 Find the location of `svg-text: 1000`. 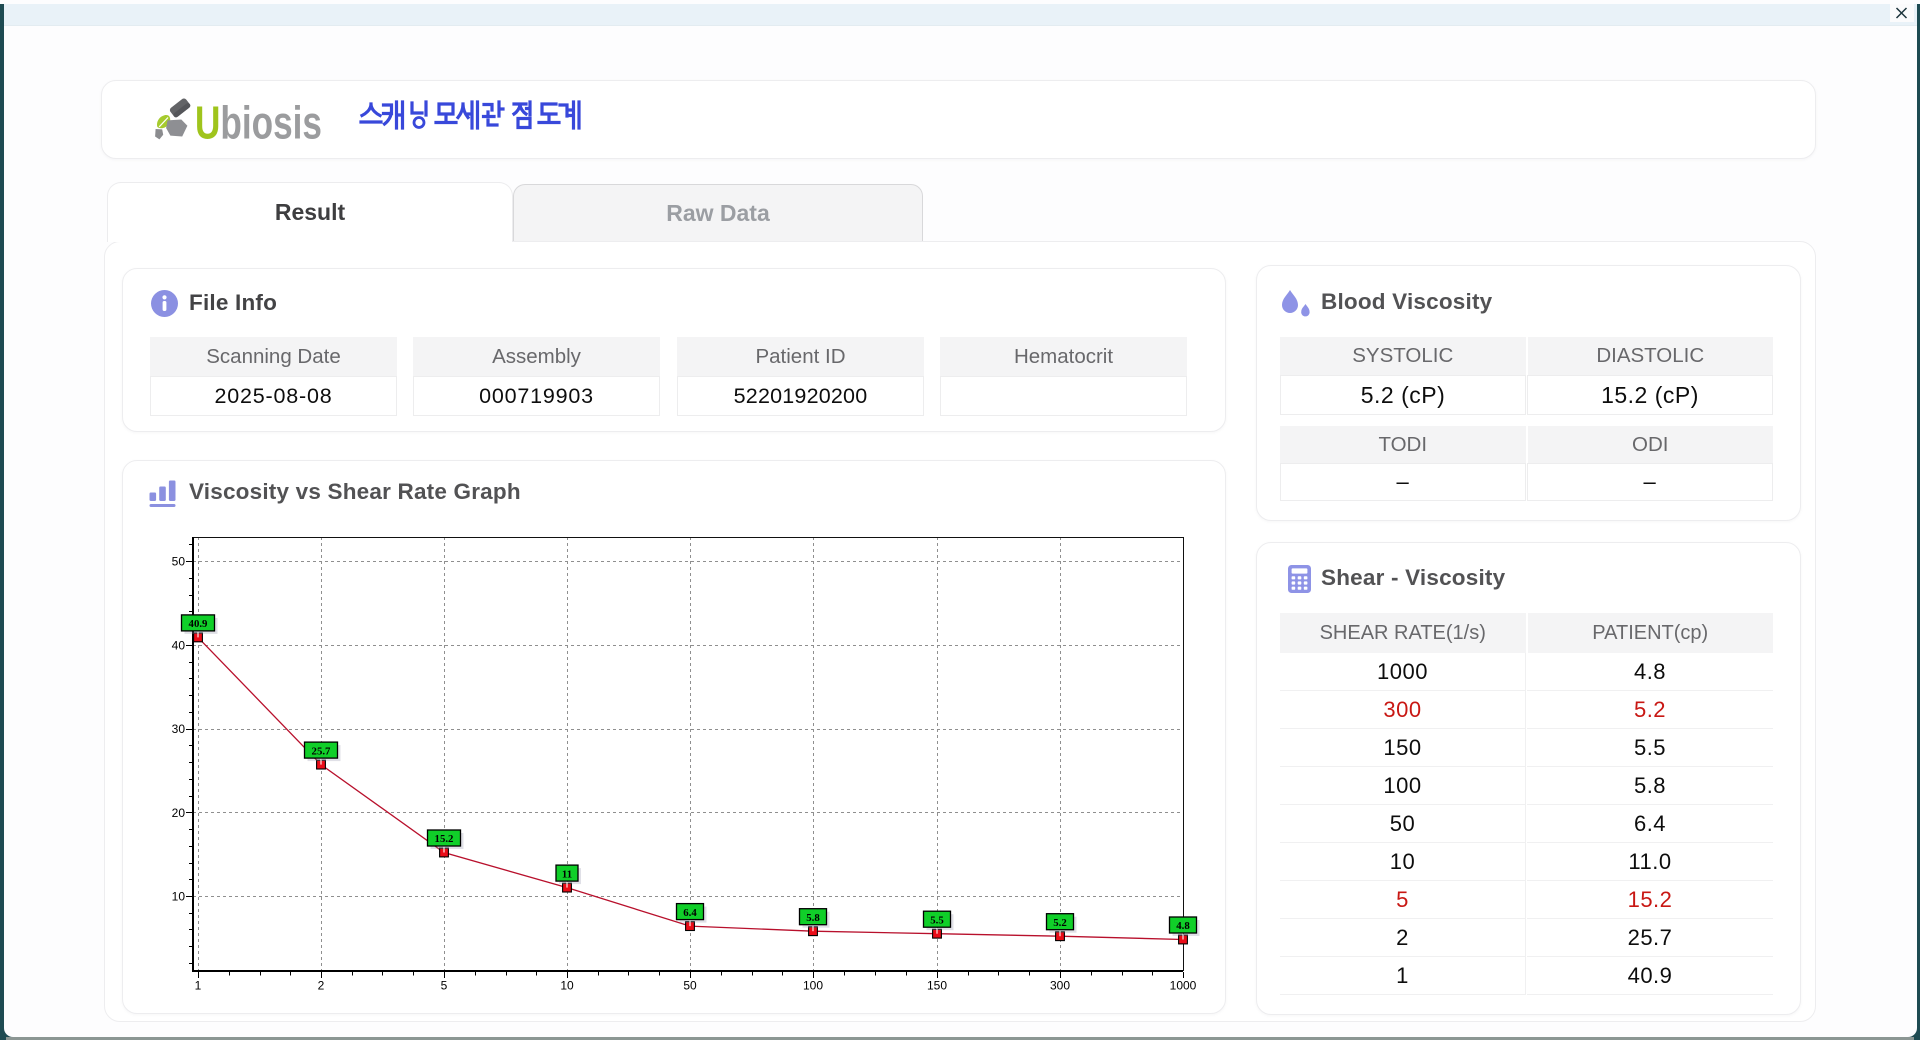

svg-text: 1000 is located at coordinates (1183, 986).